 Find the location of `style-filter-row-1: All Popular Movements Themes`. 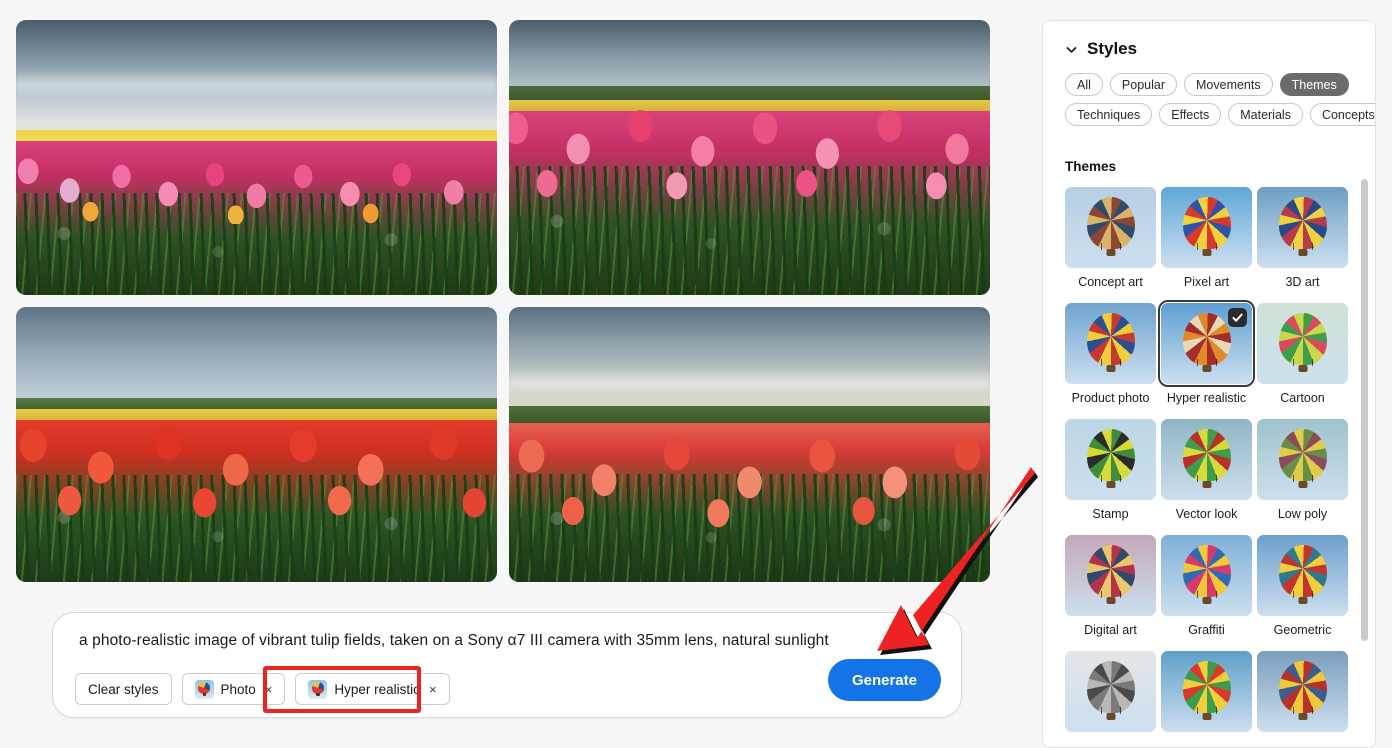

style-filter-row-1: All Popular Movements Themes is located at coordinates (1215, 84).